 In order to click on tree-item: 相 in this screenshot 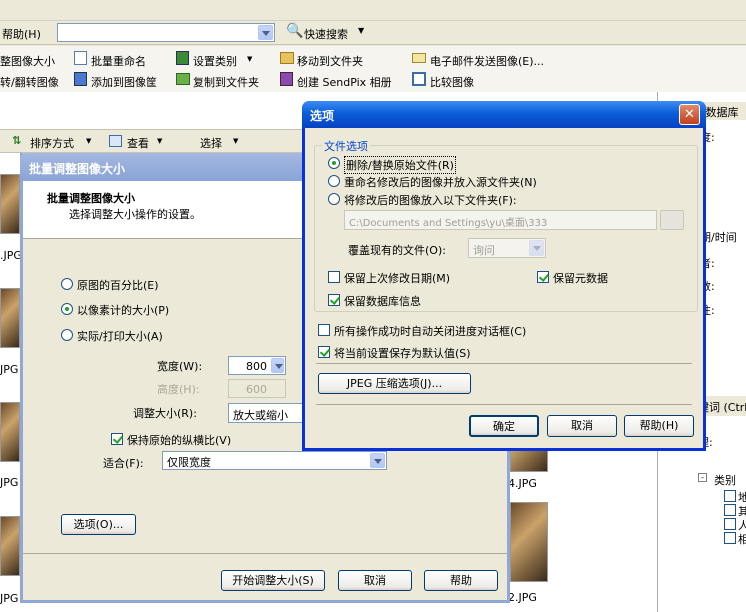, I will do `click(742, 539)`.